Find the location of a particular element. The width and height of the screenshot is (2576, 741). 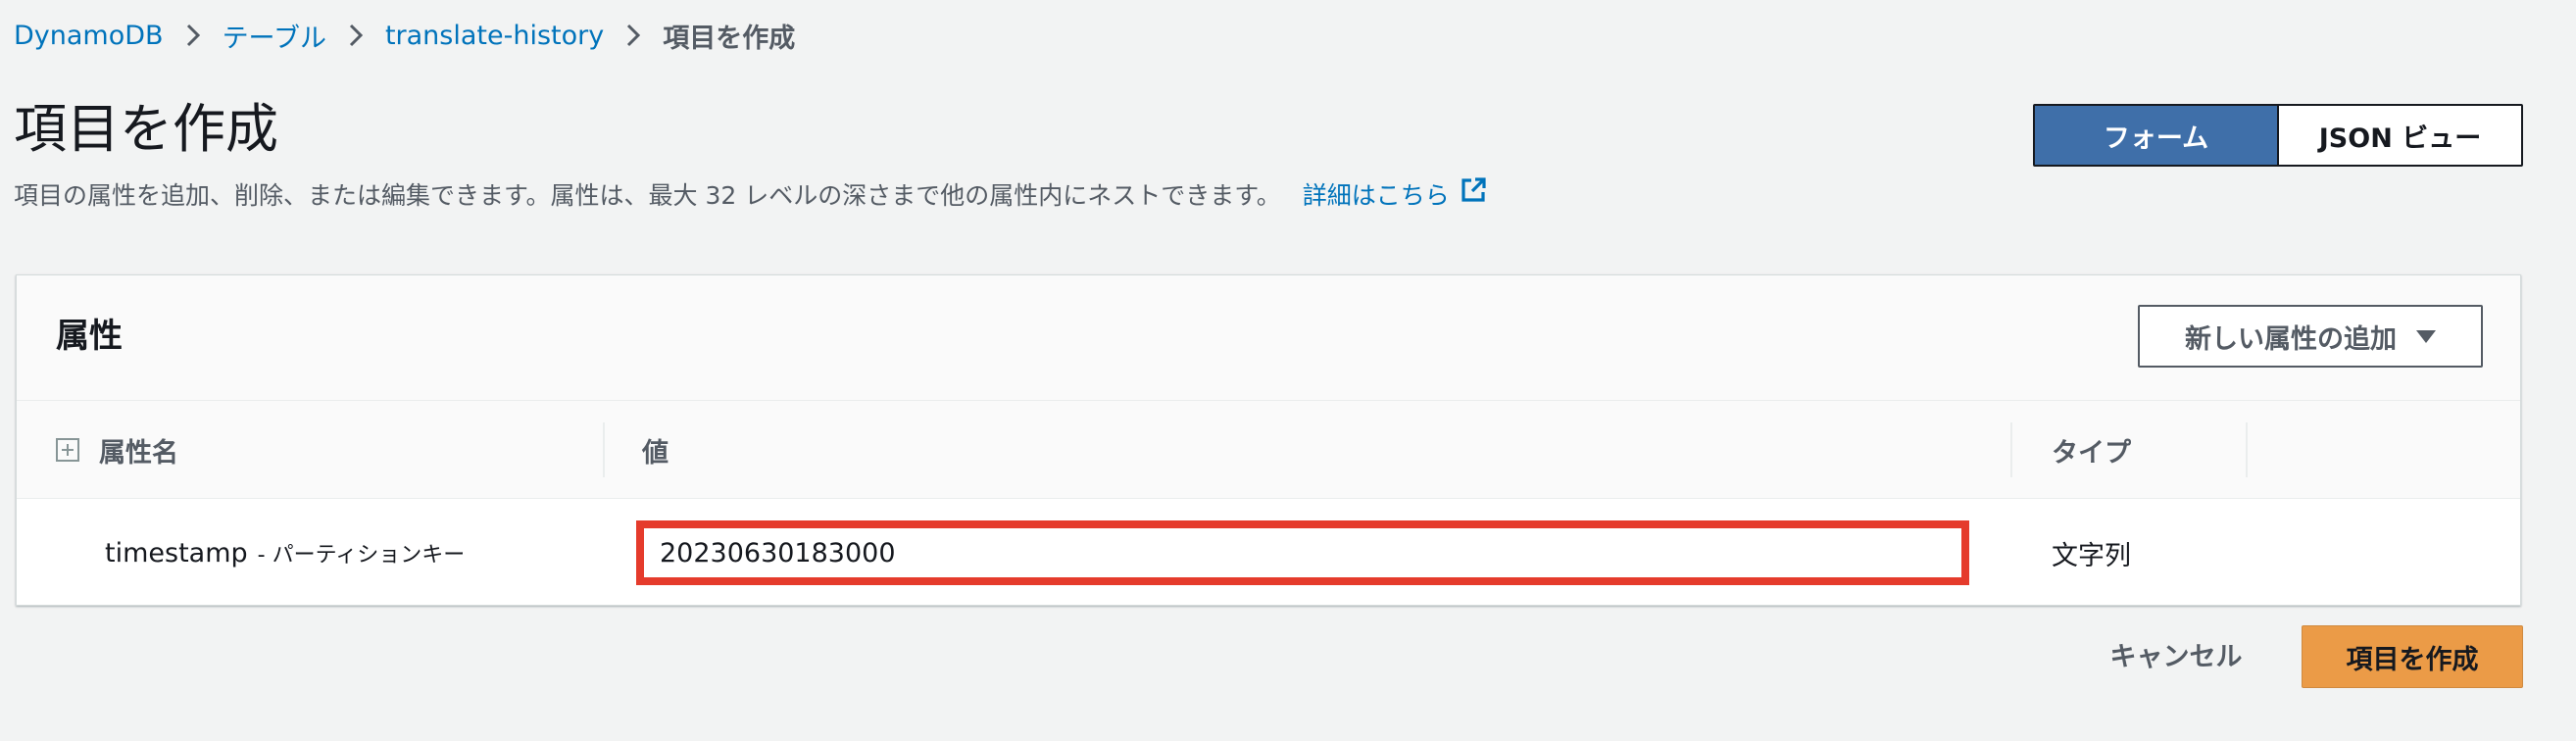

add-attribute-button: 新しい属性の追加 is located at coordinates (2310, 336).